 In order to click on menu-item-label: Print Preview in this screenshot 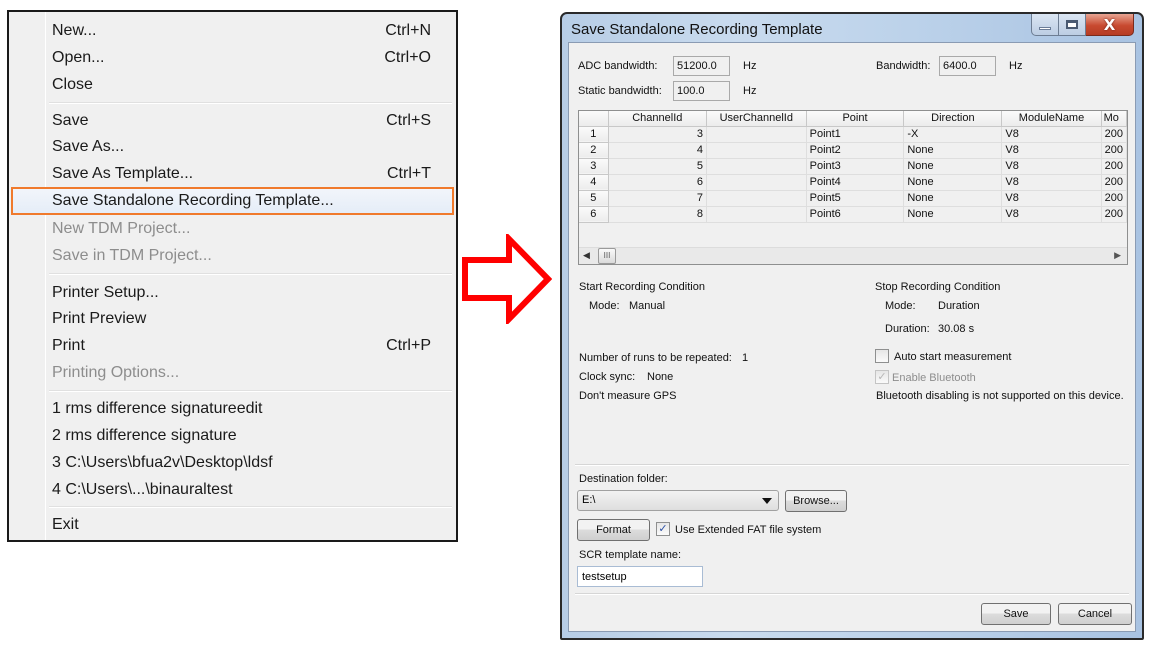, I will do `click(99, 318)`.